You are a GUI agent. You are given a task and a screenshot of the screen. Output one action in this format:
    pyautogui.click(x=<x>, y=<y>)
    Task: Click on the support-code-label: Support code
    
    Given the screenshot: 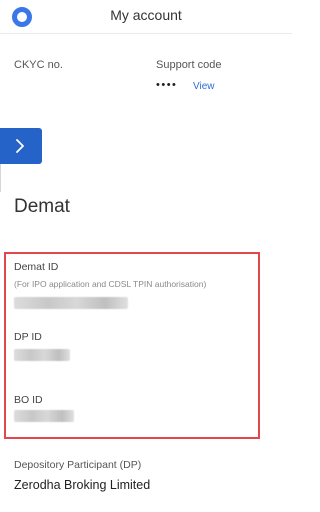 What is the action you would take?
    pyautogui.click(x=189, y=65)
    